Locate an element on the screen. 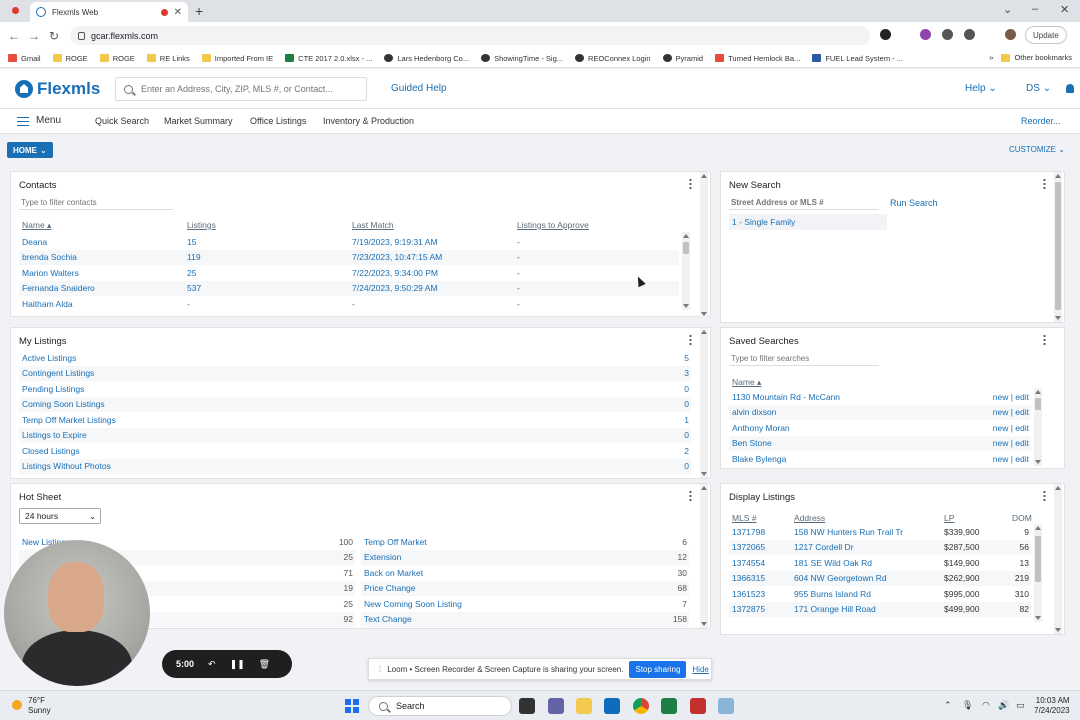 The width and height of the screenshot is (1080, 720). hide-sharing-bar-link: Hide is located at coordinates (700, 669).